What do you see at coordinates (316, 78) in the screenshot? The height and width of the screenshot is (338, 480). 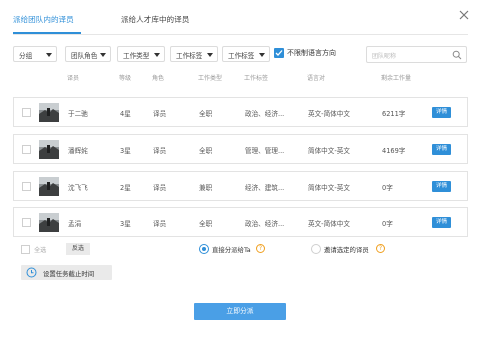 I see `col-language-pair: 语言对` at bounding box center [316, 78].